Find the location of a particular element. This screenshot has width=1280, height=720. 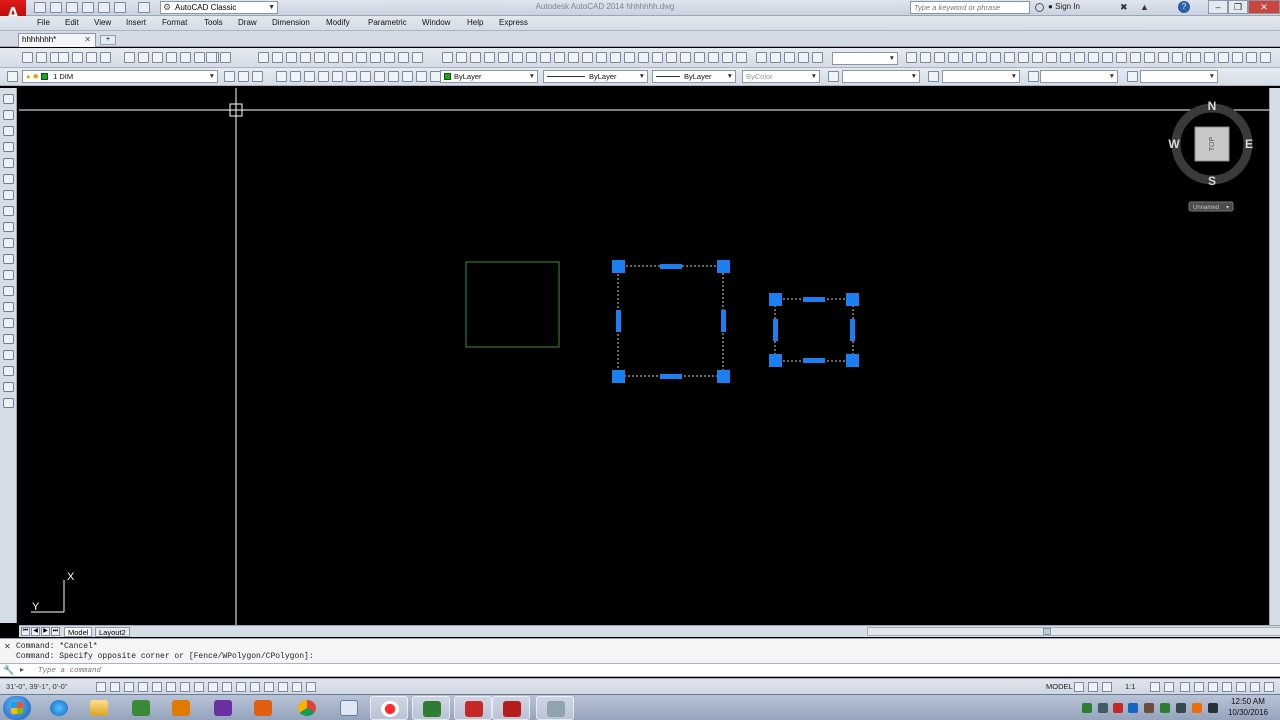

vertical-scrollbar is located at coordinates (1274, 356).